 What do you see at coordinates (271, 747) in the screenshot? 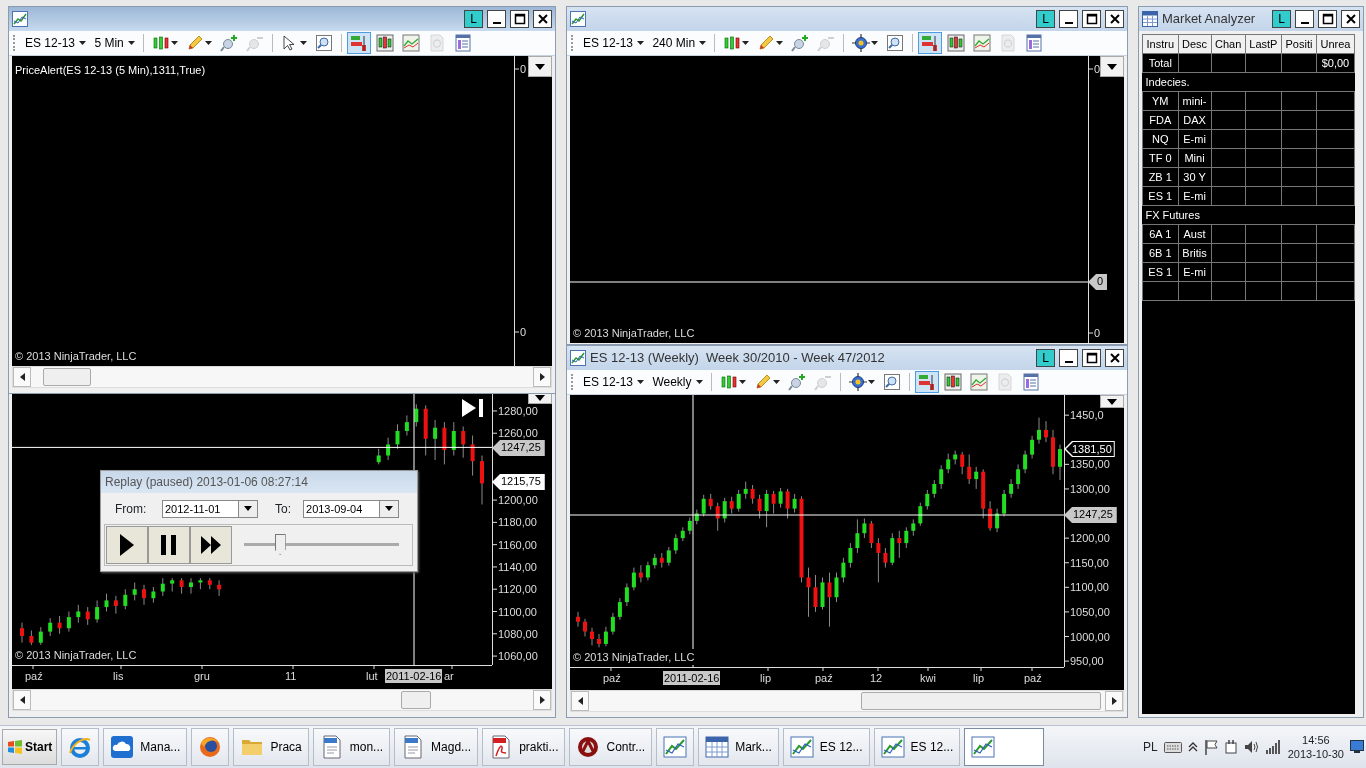
I see `taskbar-button: Praca` at bounding box center [271, 747].